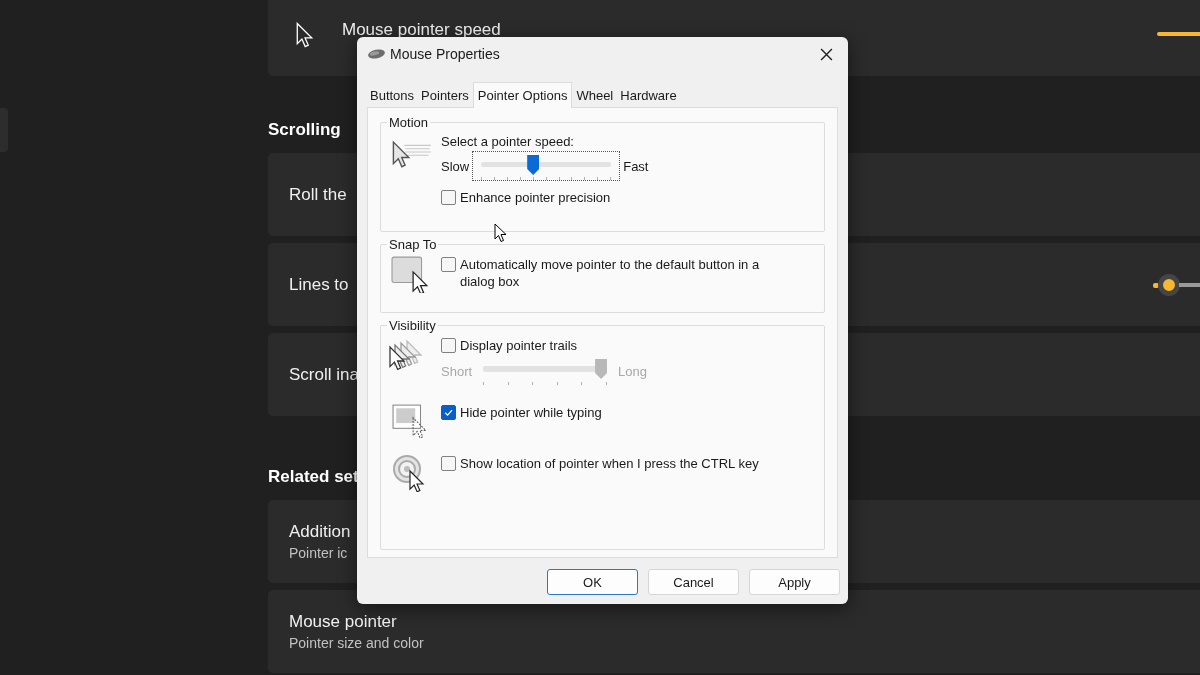 This screenshot has height=675, width=1200. Describe the element at coordinates (457, 371) in the screenshot. I see `slider-min-label: Short` at that location.